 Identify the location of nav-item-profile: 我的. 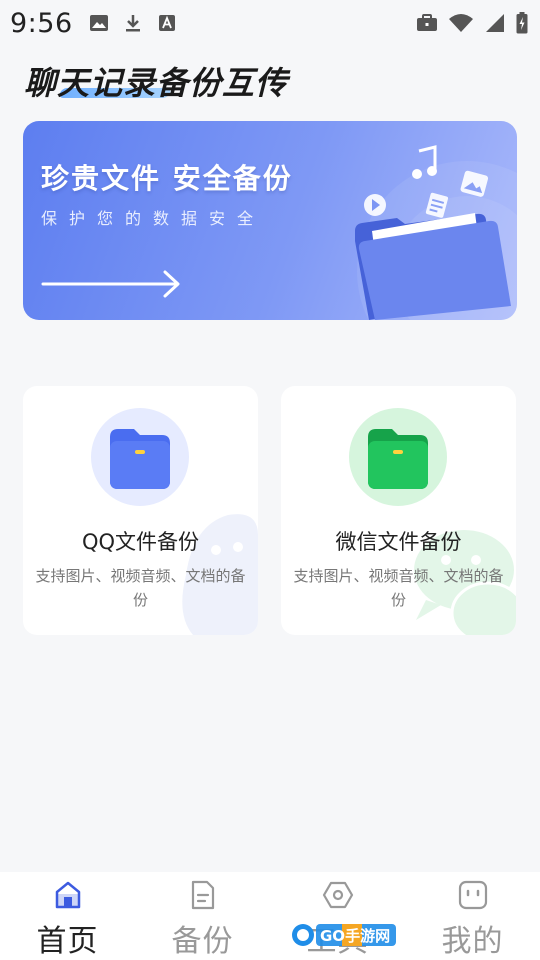
(472, 916).